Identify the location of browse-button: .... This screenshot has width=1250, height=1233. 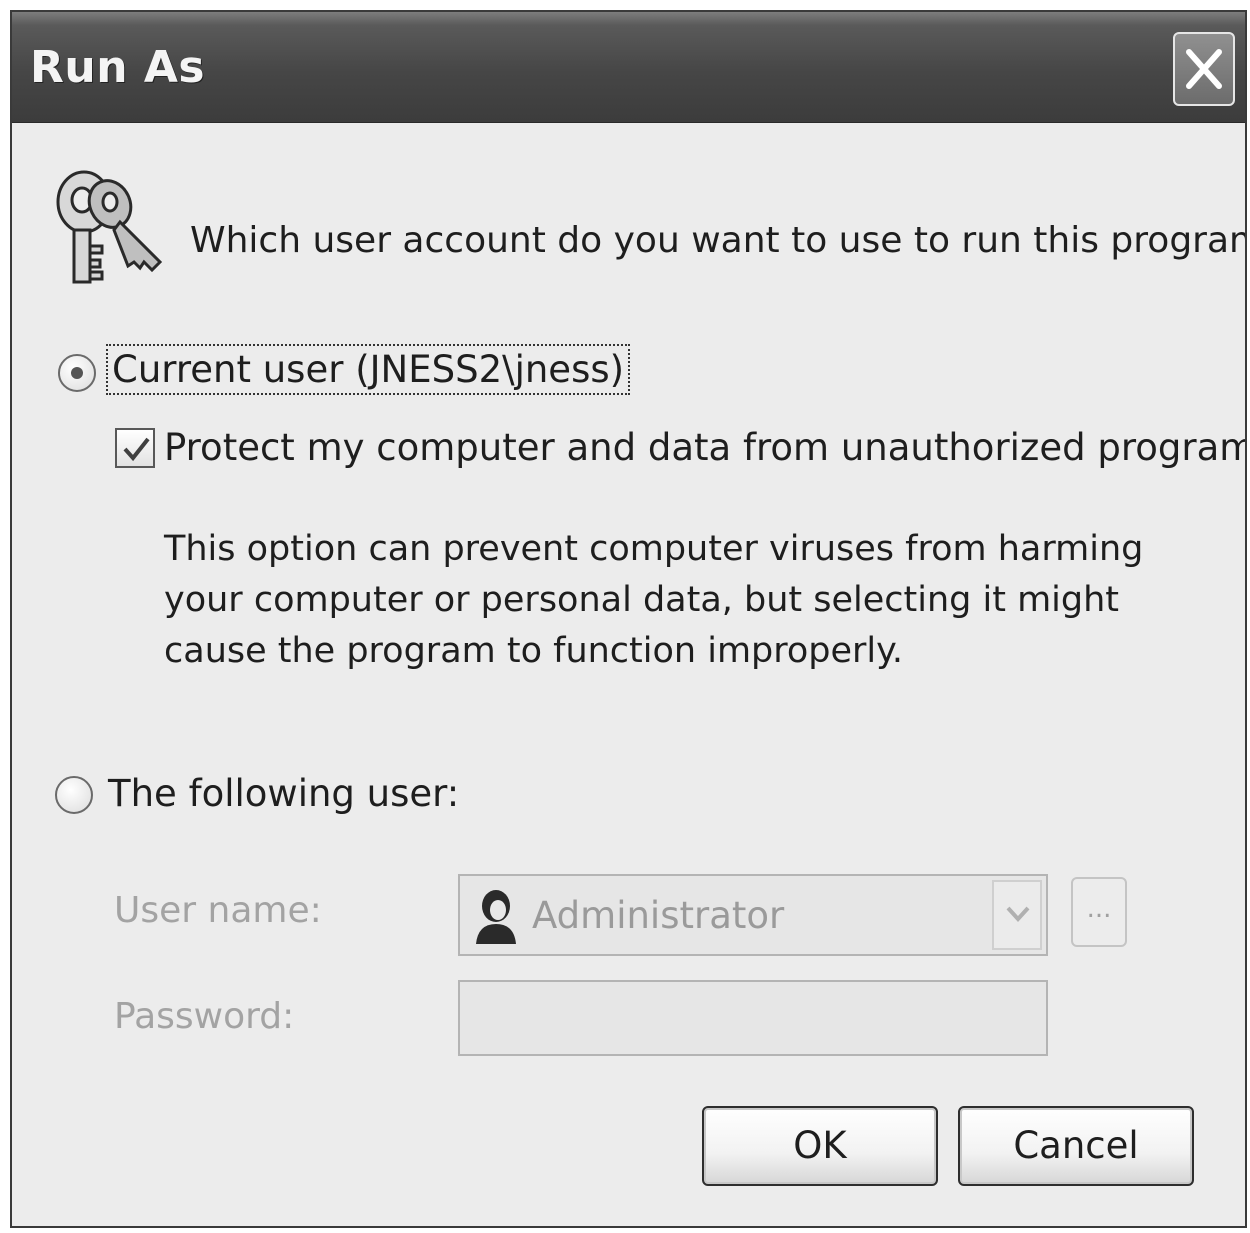
(1099, 912).